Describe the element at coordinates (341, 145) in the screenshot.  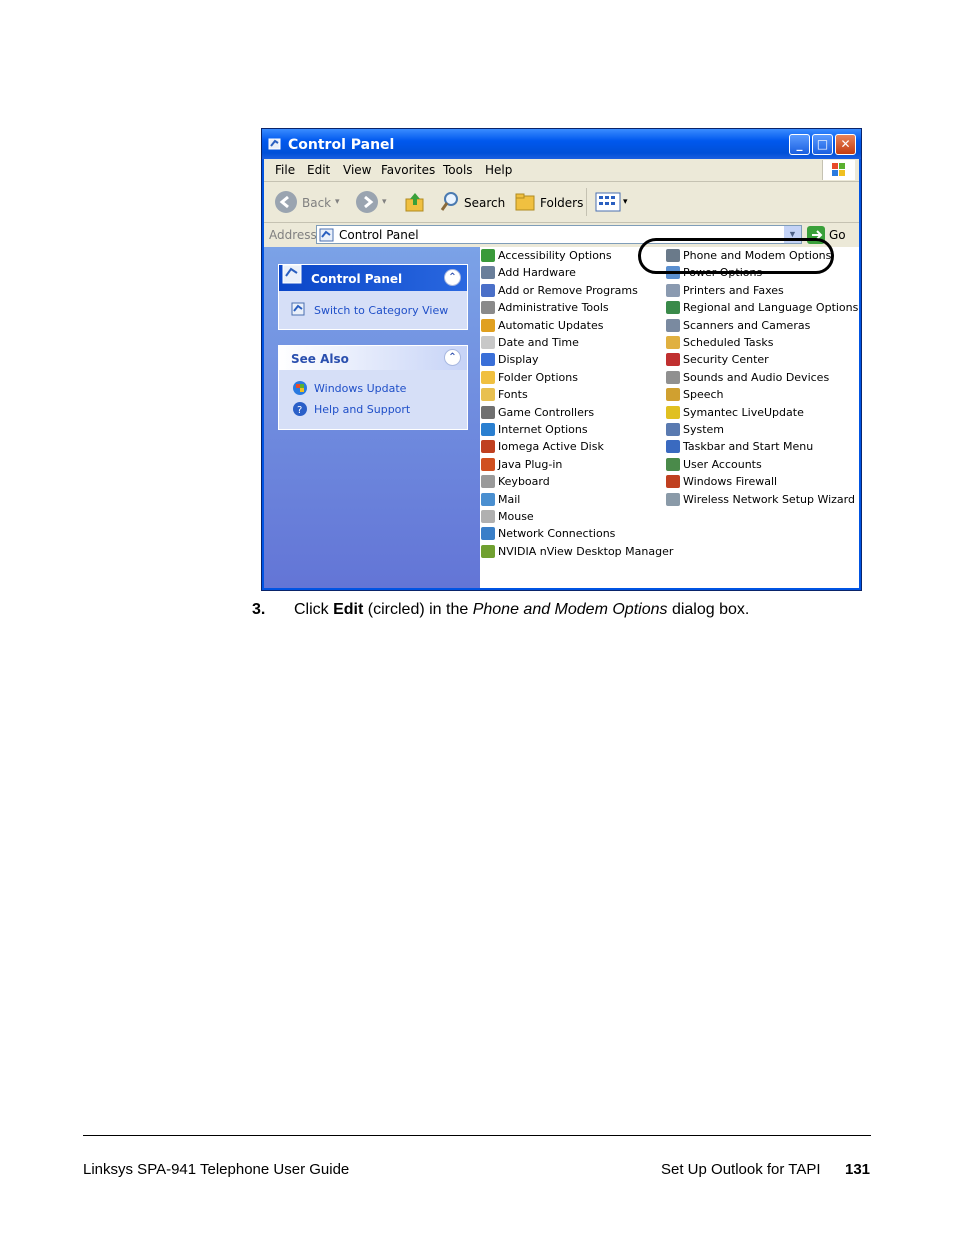
I see `window-title: Control Panel` at that location.